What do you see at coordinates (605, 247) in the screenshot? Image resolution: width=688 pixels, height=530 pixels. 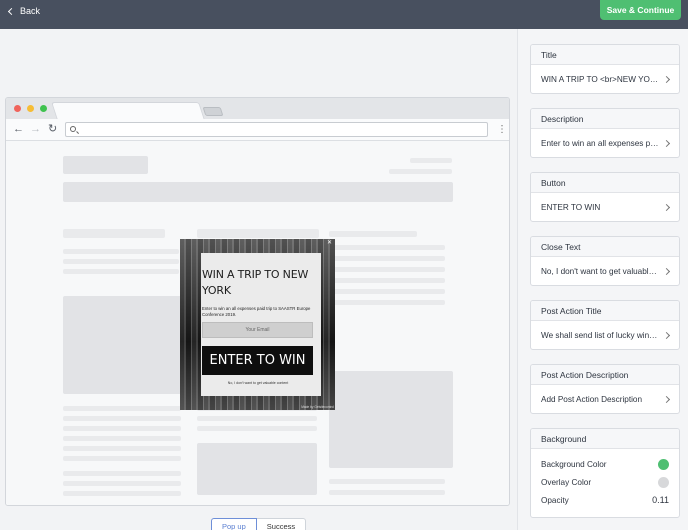 I see `section-header: Close Text` at bounding box center [605, 247].